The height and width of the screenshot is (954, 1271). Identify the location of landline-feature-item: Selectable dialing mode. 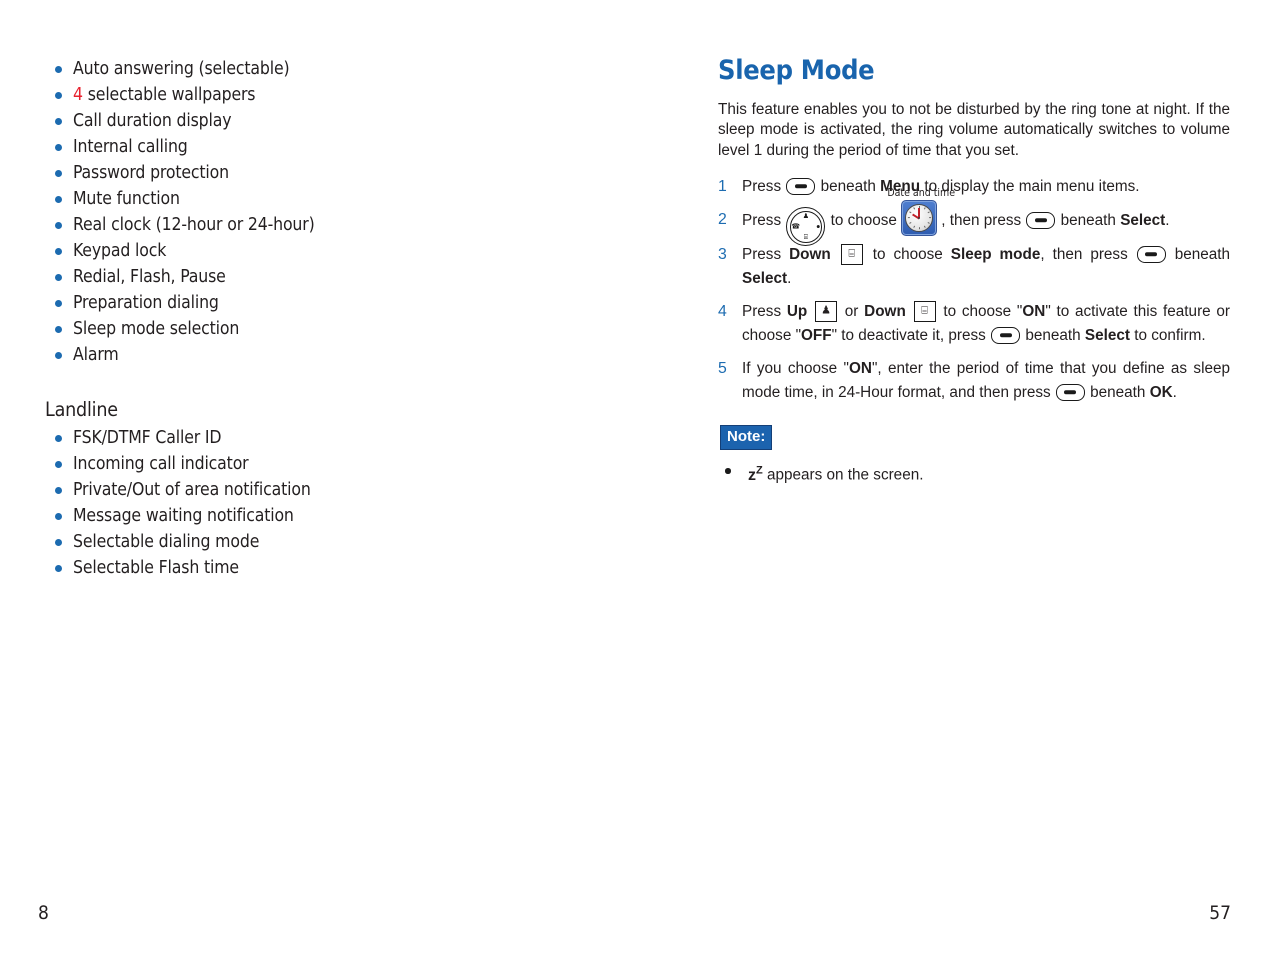
(253, 542).